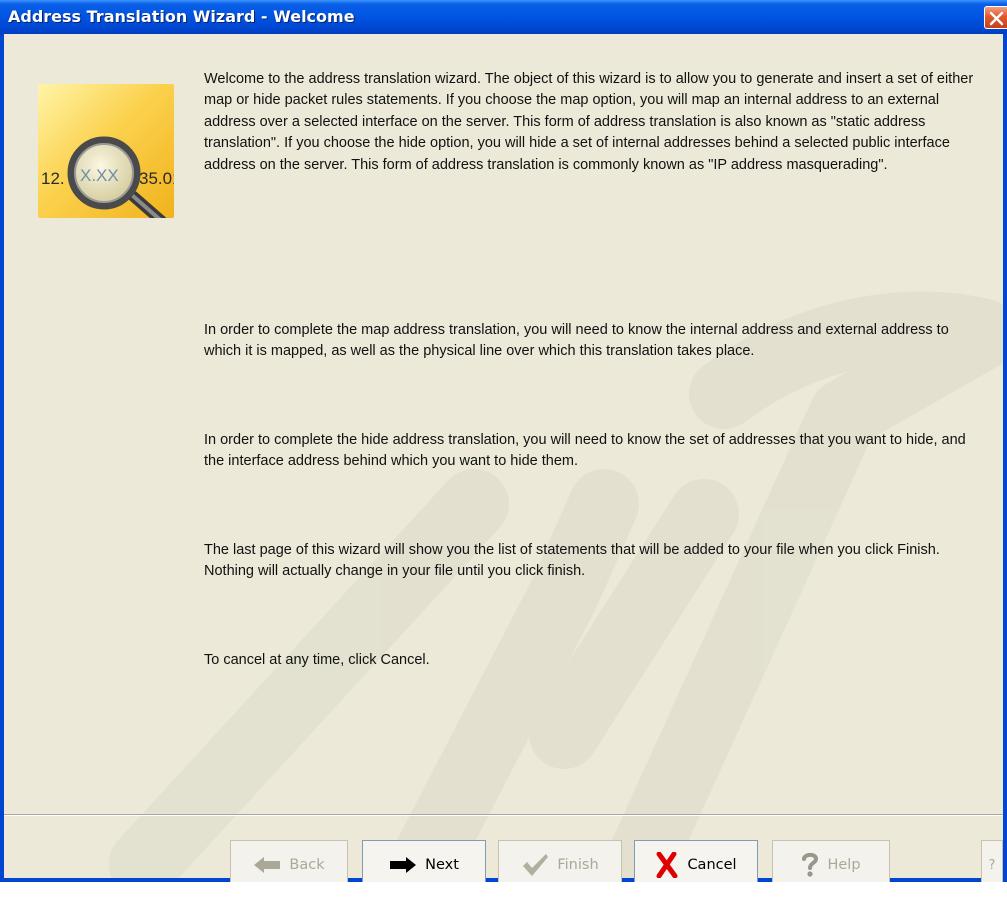  I want to click on help-button: Help, so click(831, 861).